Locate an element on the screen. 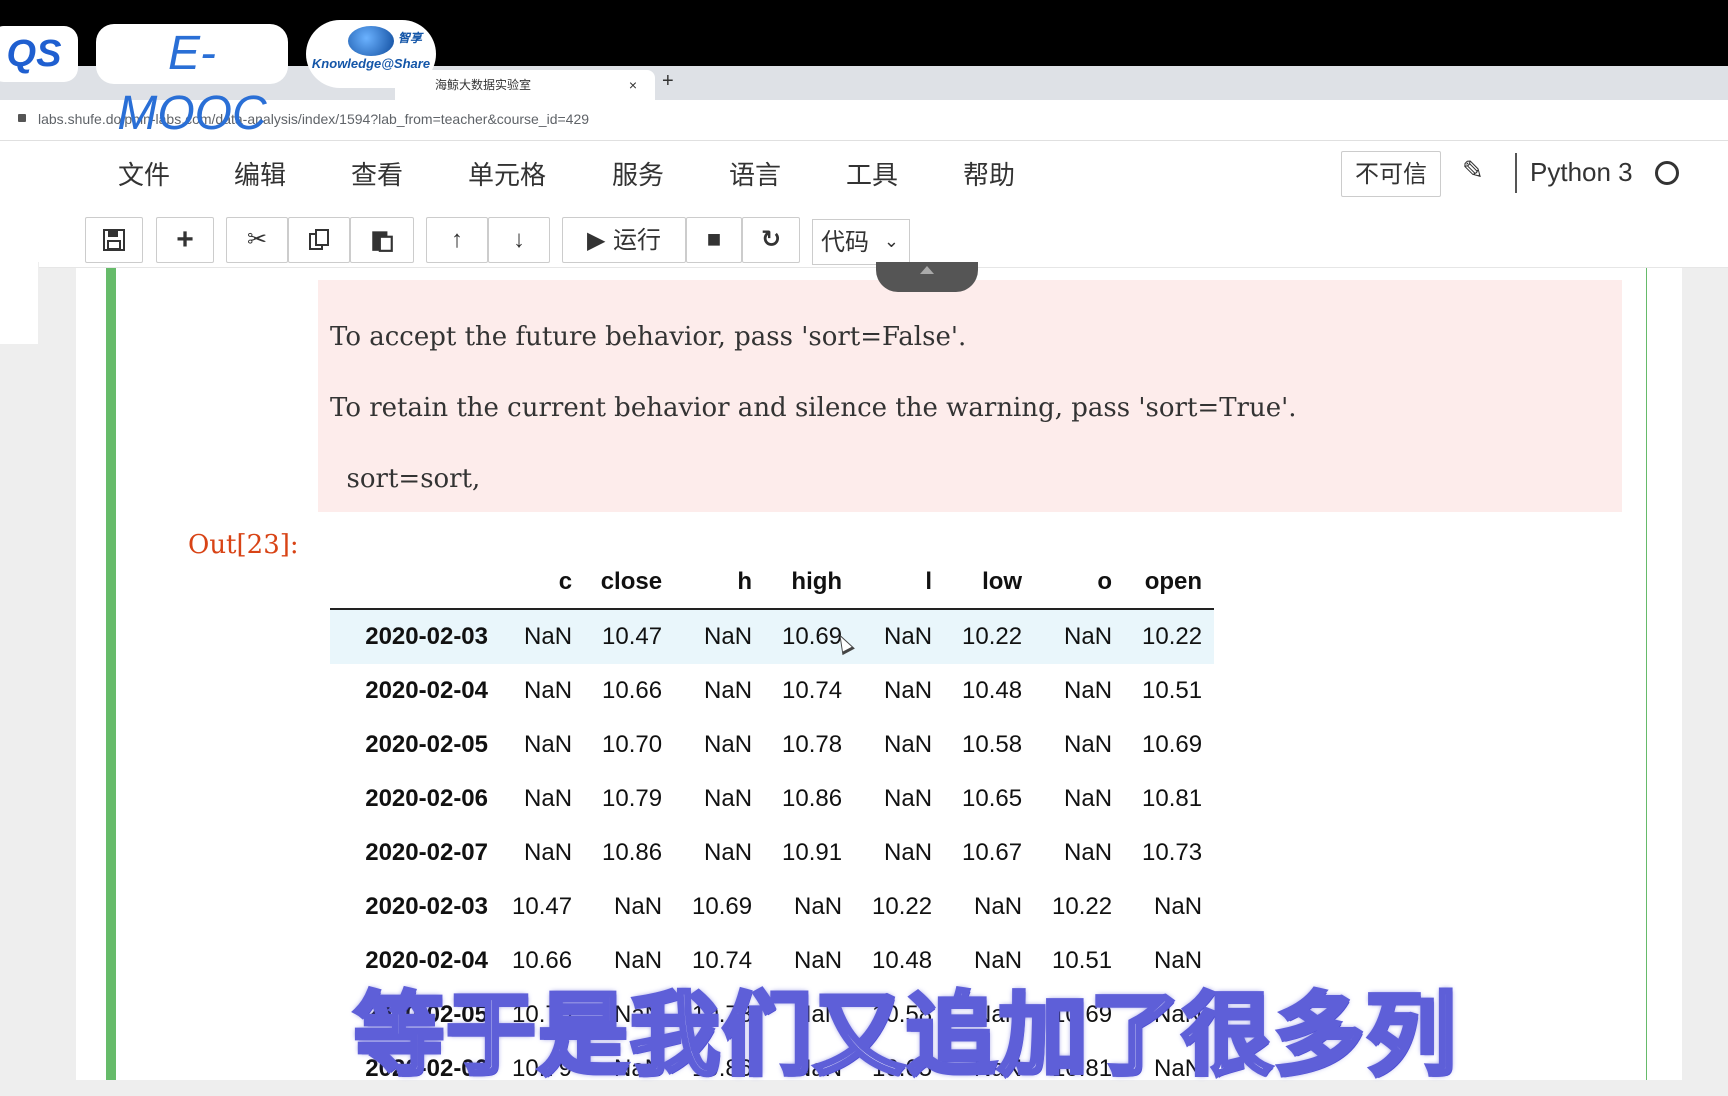  save-button is located at coordinates (114, 240).